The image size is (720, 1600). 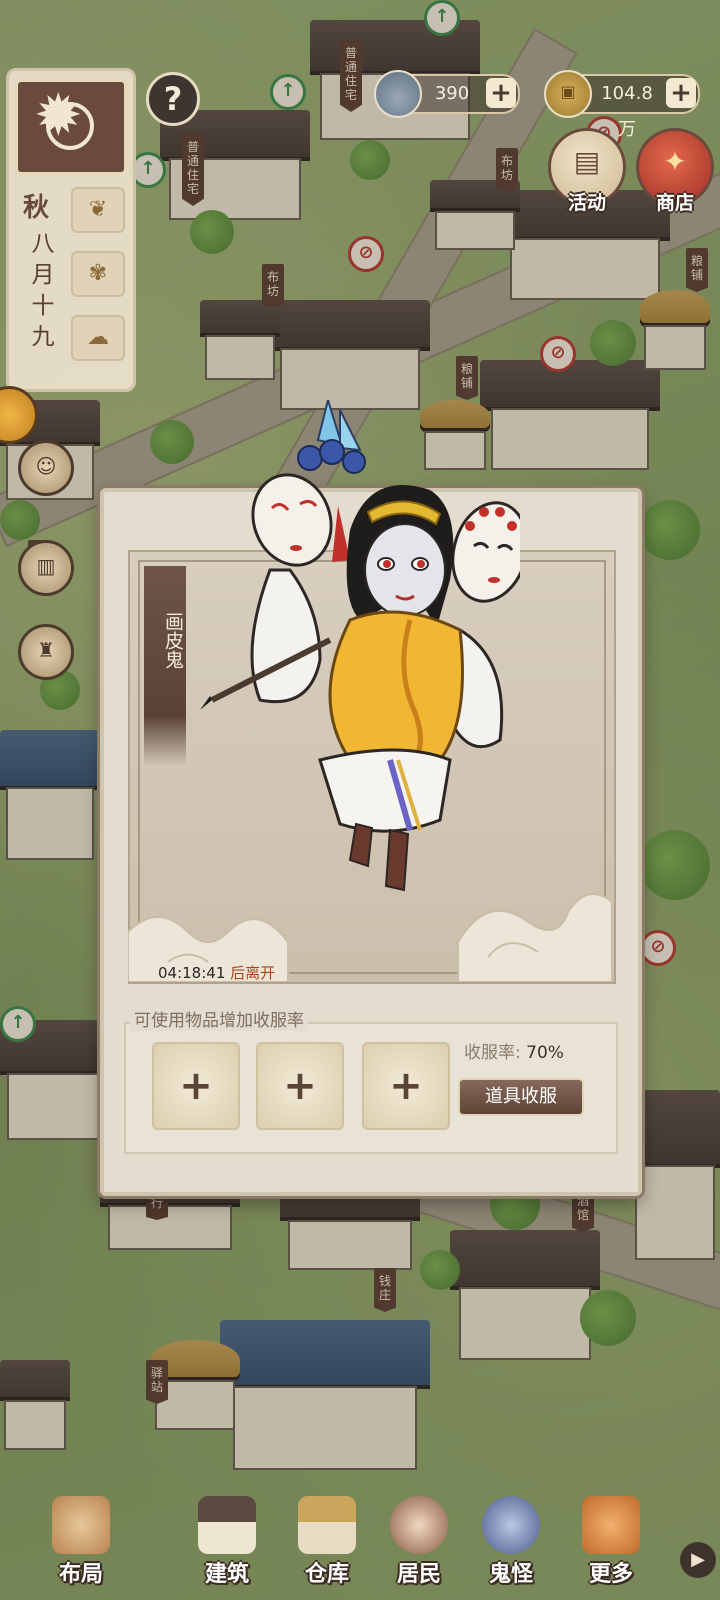 I want to click on silver-counter: 390 +, so click(x=447, y=94).